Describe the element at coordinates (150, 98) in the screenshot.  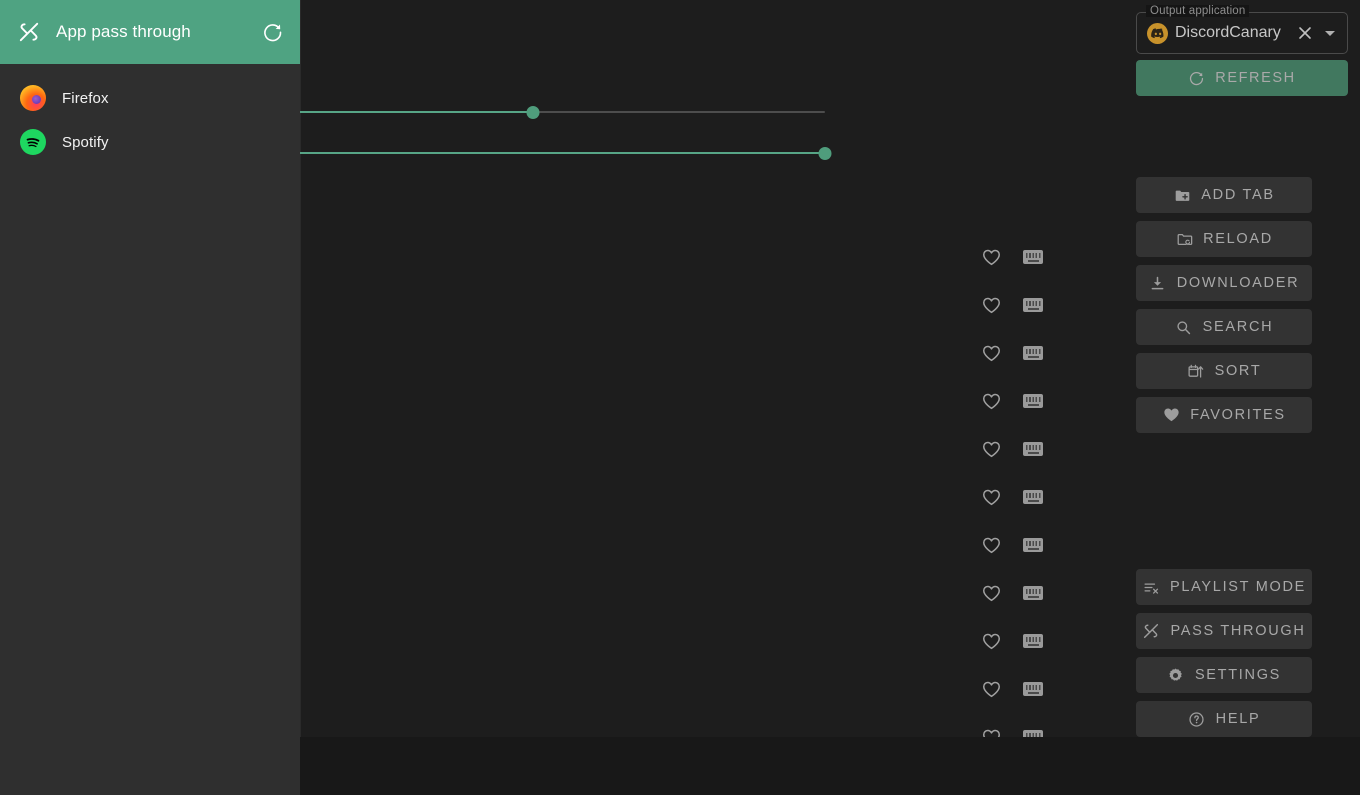
I see `pass-through-app-firefox: Firefox` at that location.